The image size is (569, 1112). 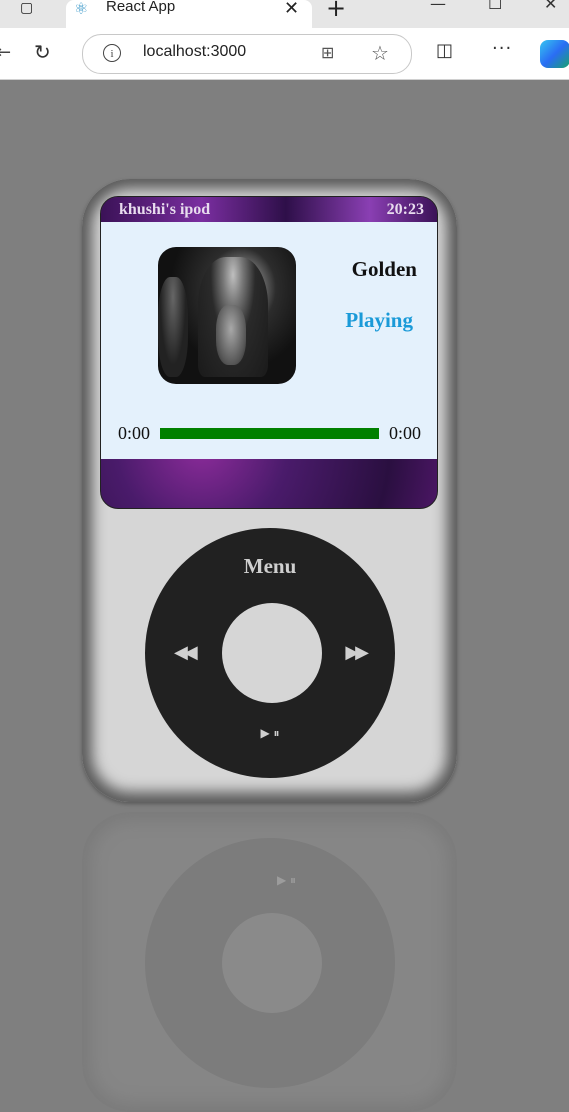 I want to click on rewind-icon: ◀◀, so click(x=186, y=652).